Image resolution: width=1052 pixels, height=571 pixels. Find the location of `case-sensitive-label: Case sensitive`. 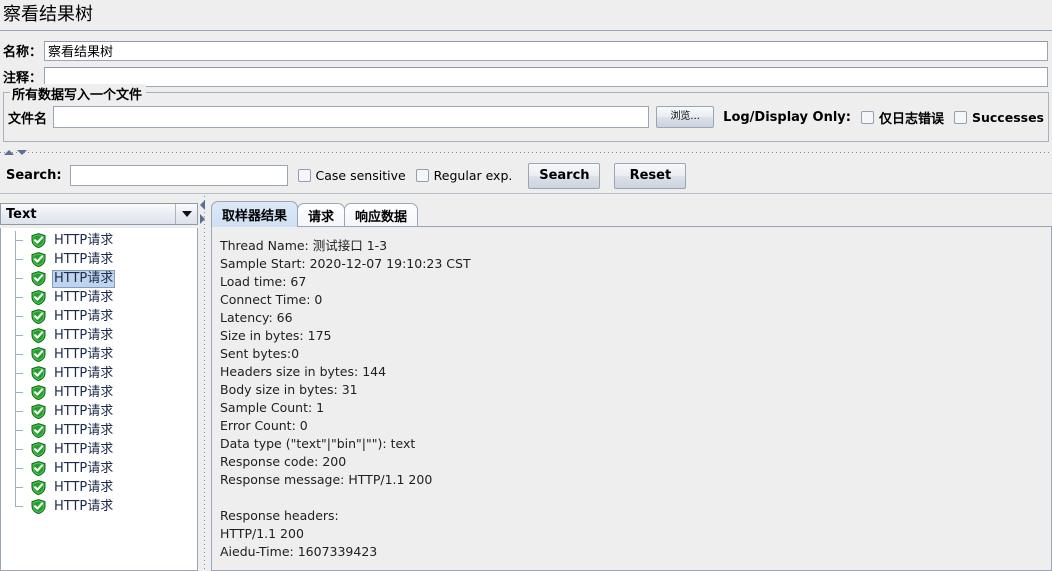

case-sensitive-label: Case sensitive is located at coordinates (360, 175).